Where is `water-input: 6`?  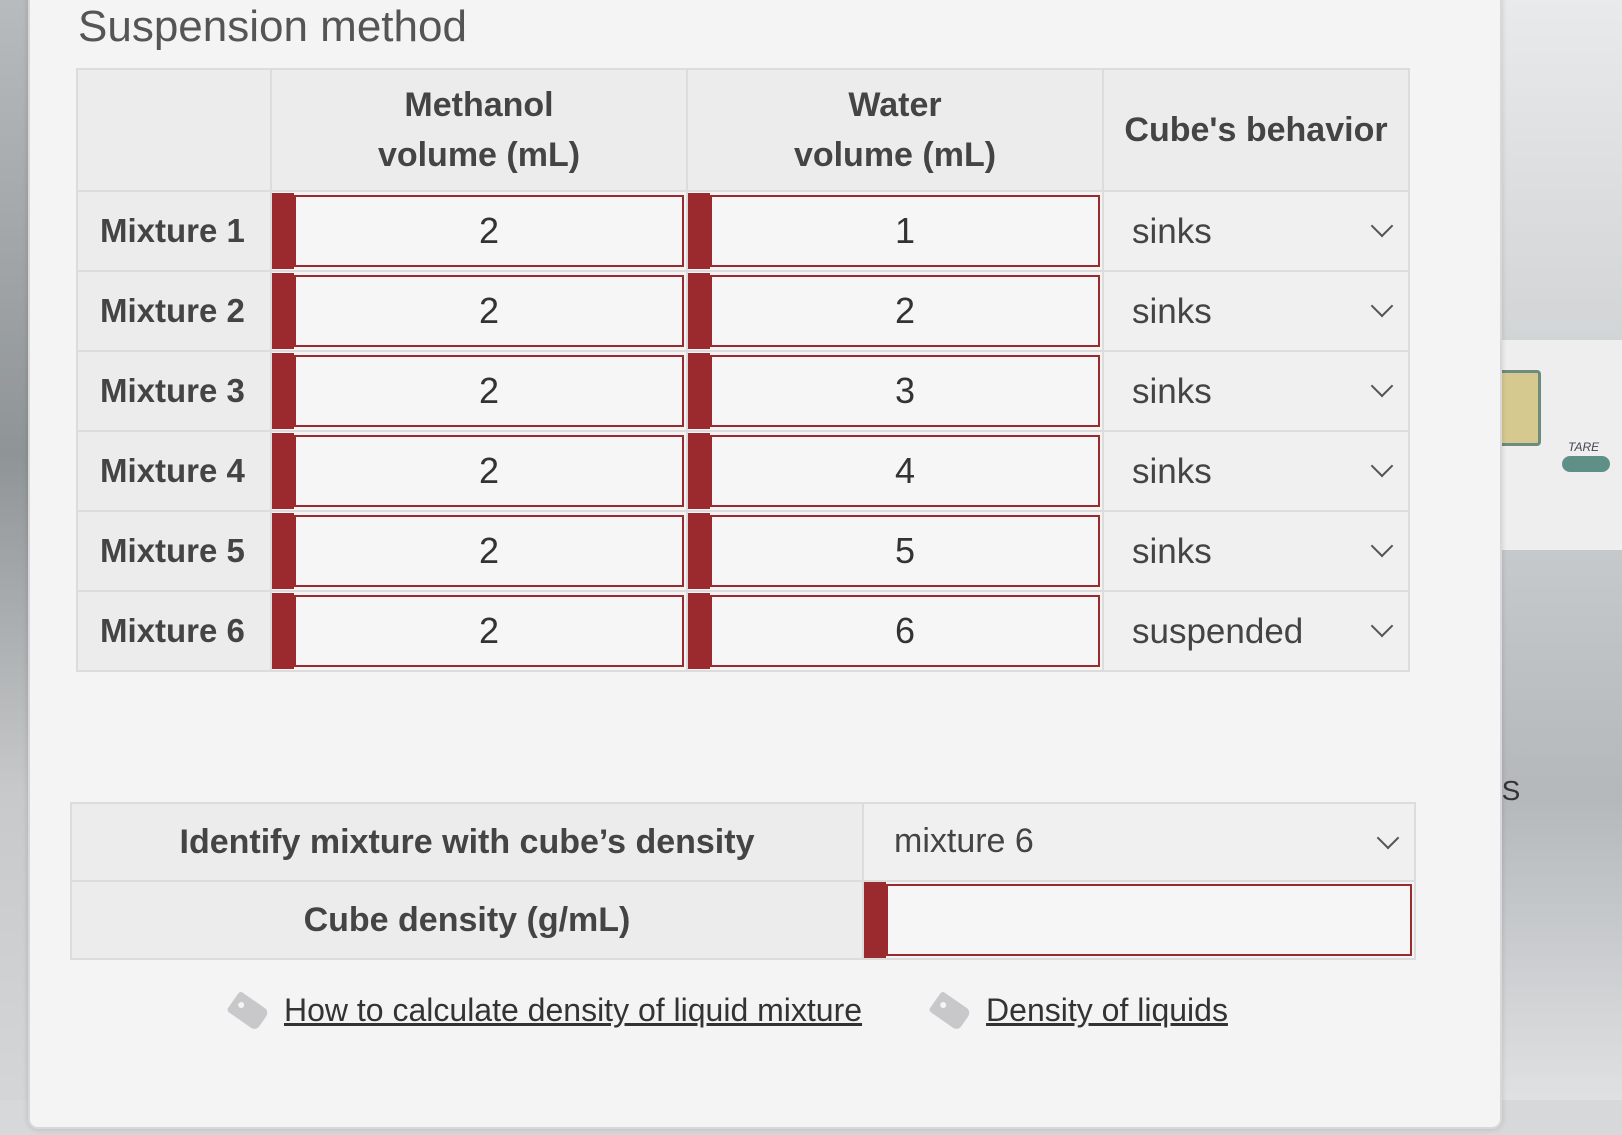 water-input: 6 is located at coordinates (905, 631).